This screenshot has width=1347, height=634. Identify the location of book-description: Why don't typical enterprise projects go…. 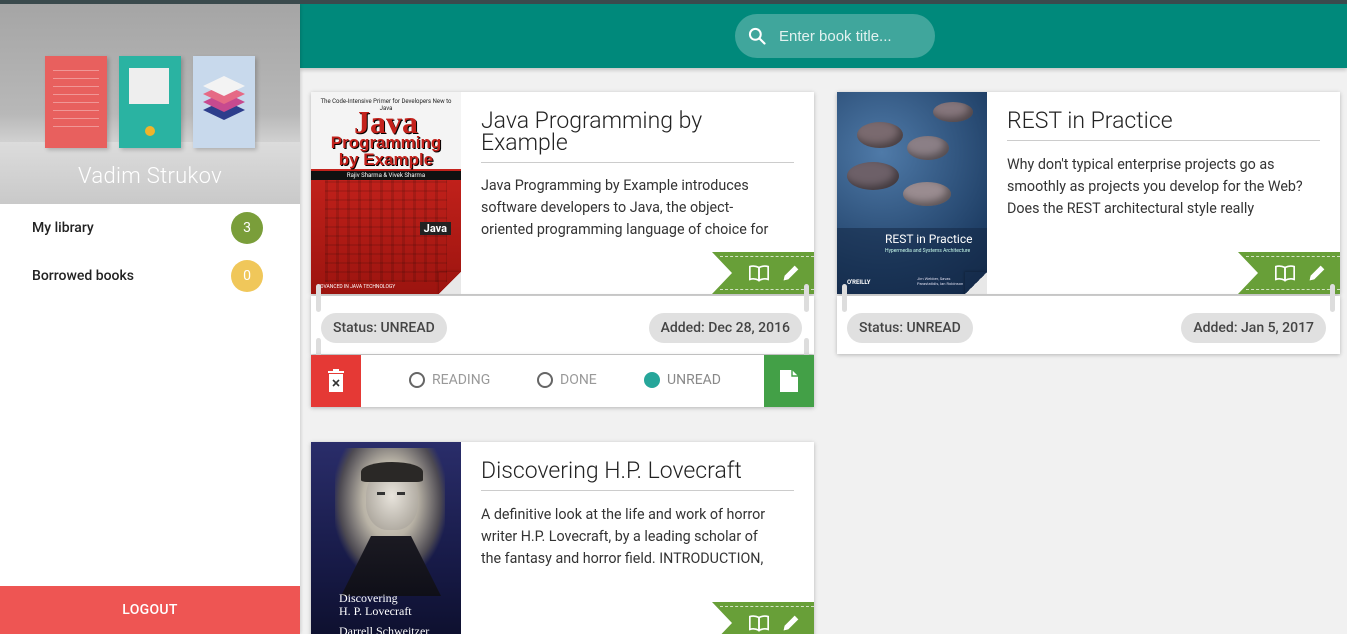
(1160, 187).